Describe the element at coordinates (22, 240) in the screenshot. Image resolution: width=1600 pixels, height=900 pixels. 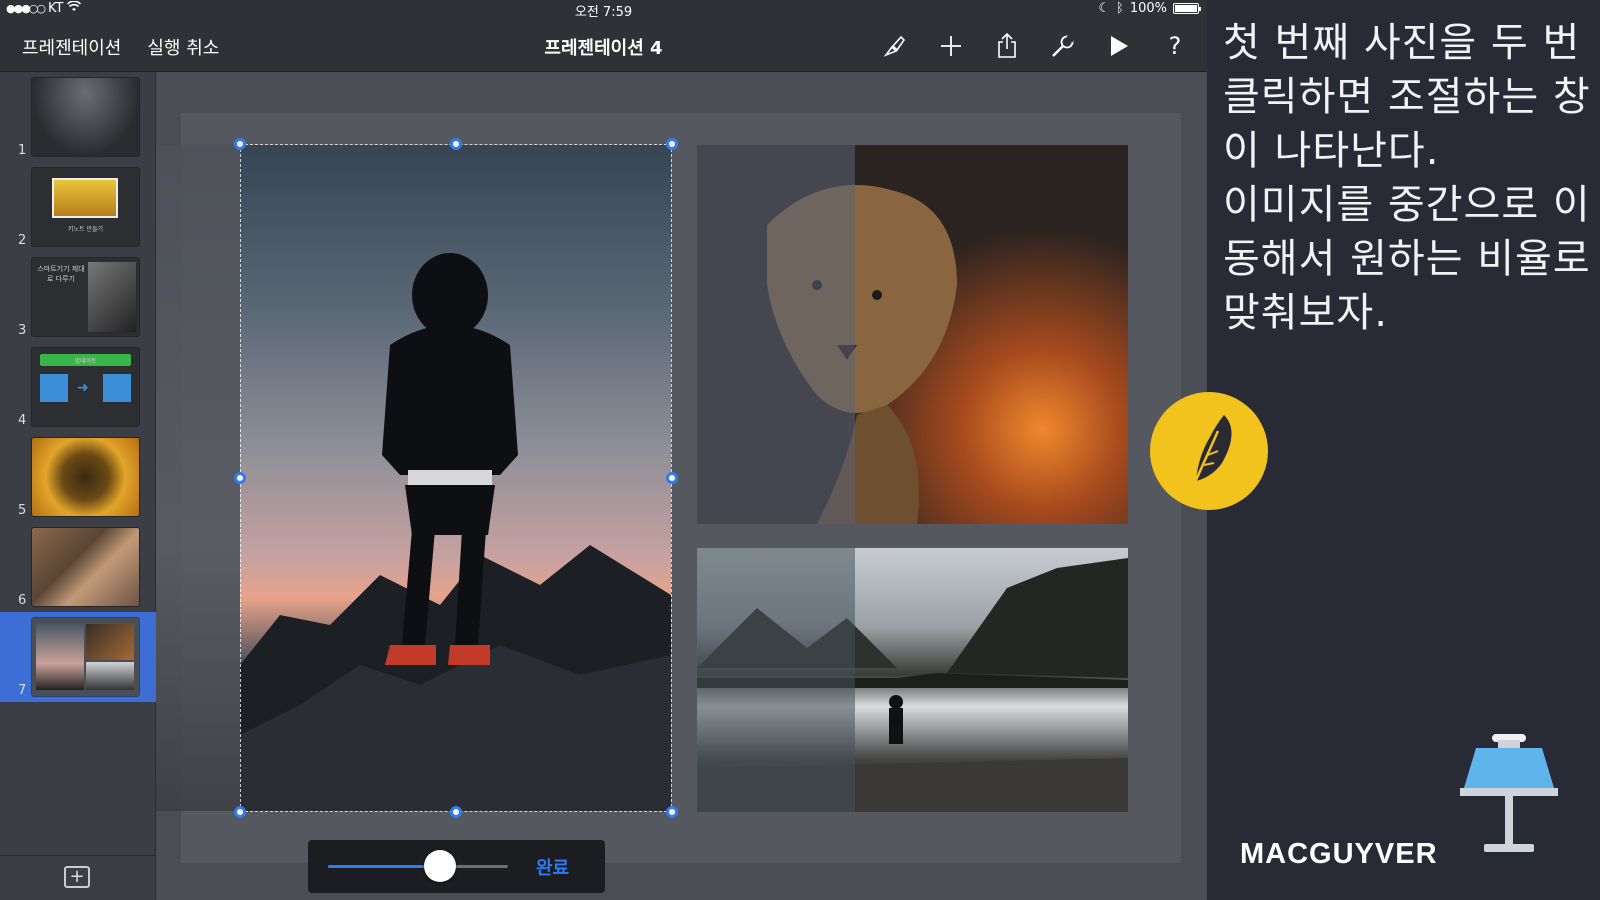
I see `slide-number: 2` at that location.